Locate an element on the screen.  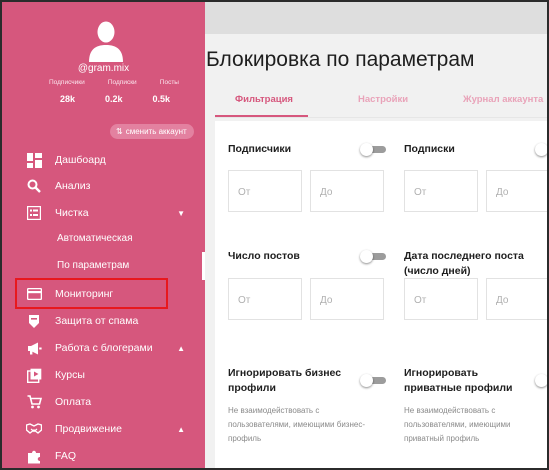
following-toggle is located at coordinates (541, 149).